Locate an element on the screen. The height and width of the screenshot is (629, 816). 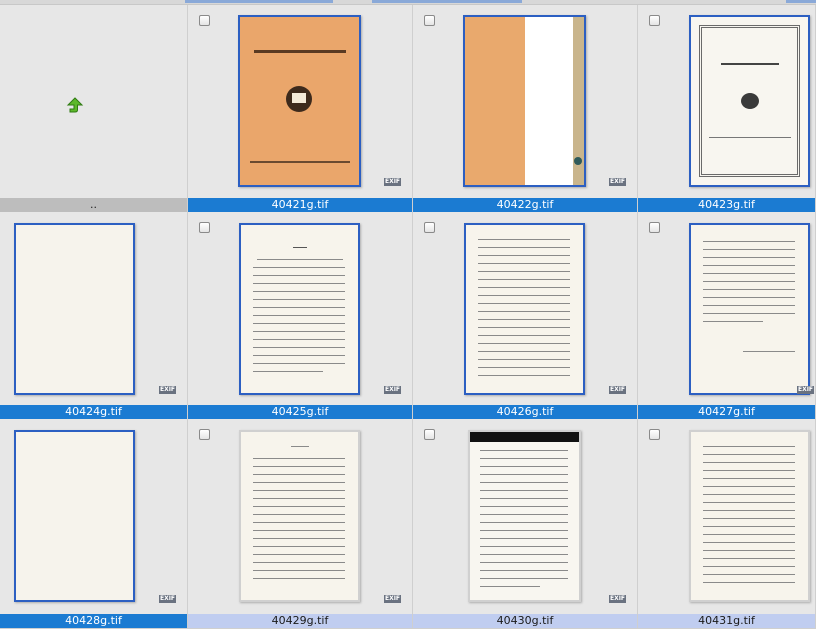
file-name: 40421g.tif is located at coordinates (300, 205).